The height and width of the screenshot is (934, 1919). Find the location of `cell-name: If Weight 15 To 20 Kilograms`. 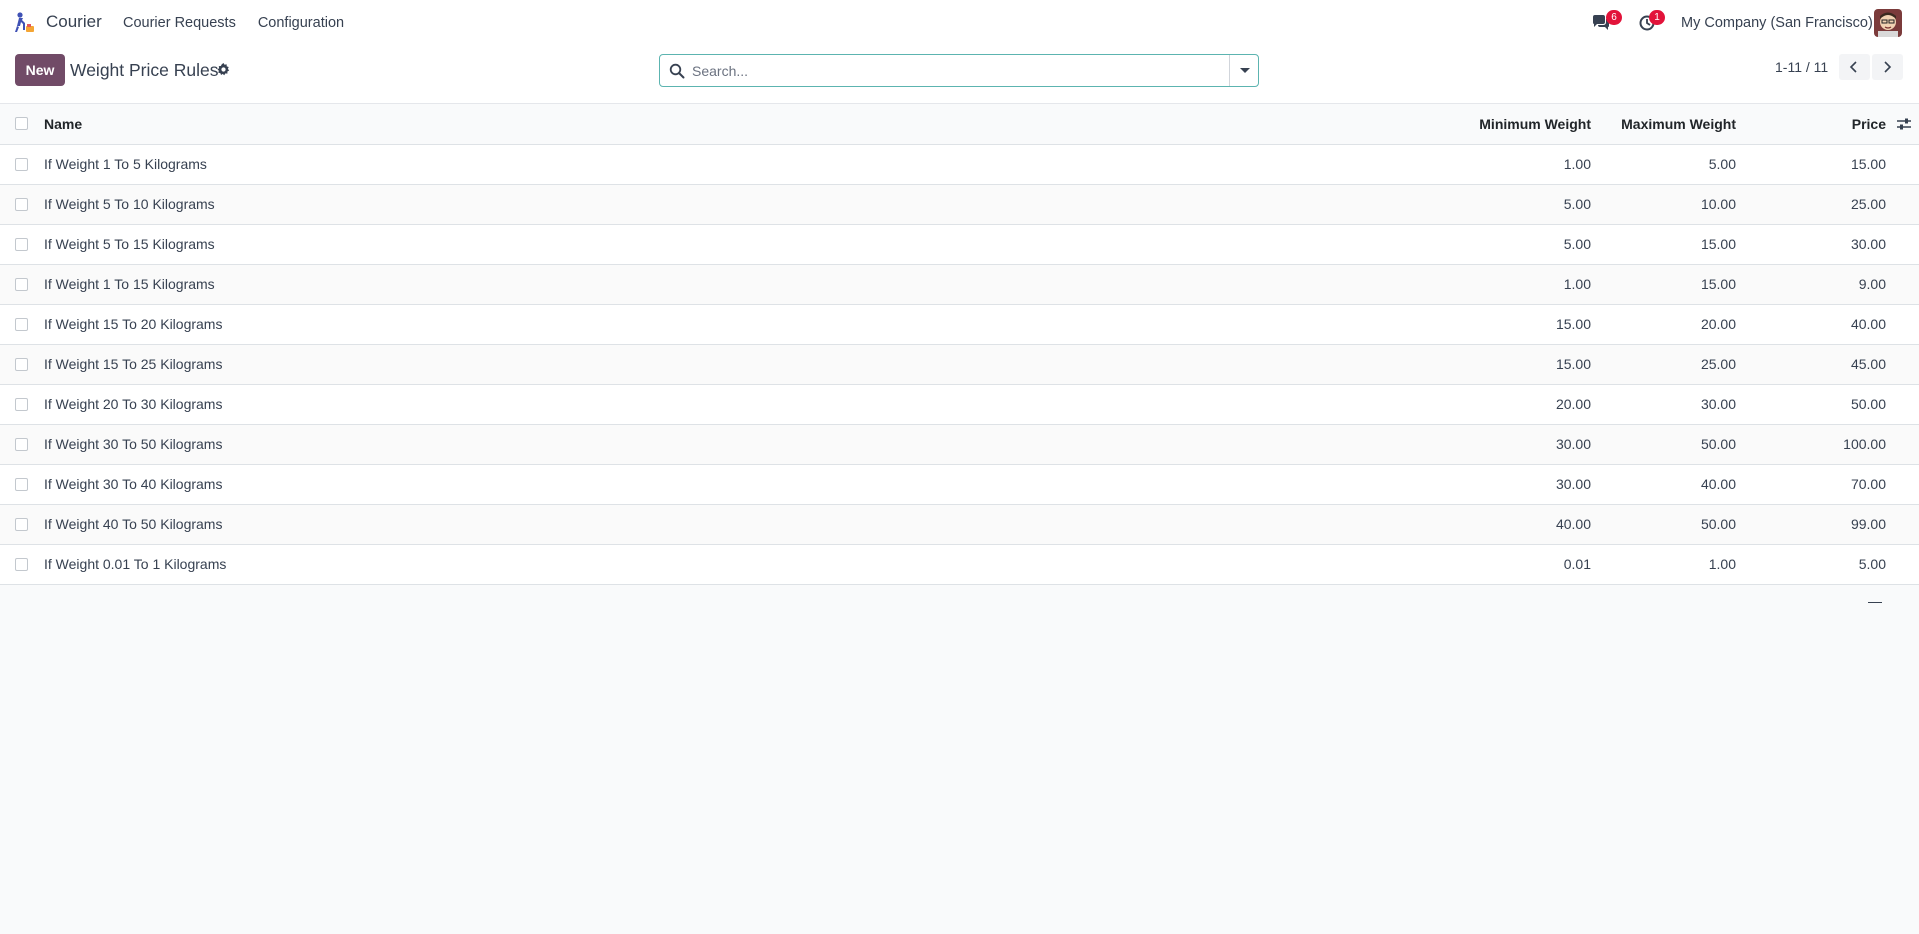

cell-name: If Weight 15 To 20 Kilograms is located at coordinates (746, 324).